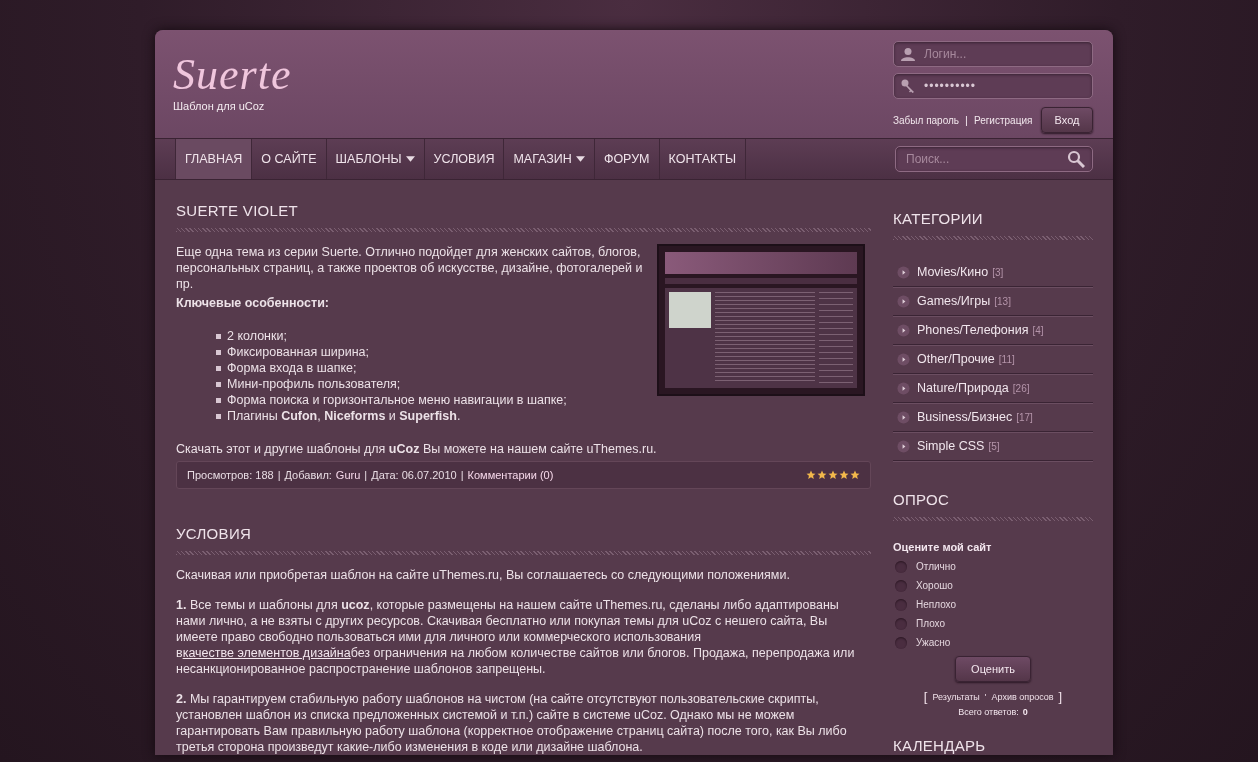 The image size is (1258, 762). Describe the element at coordinates (253, 303) in the screenshot. I see `features-title: Ключевые особенности:` at that location.